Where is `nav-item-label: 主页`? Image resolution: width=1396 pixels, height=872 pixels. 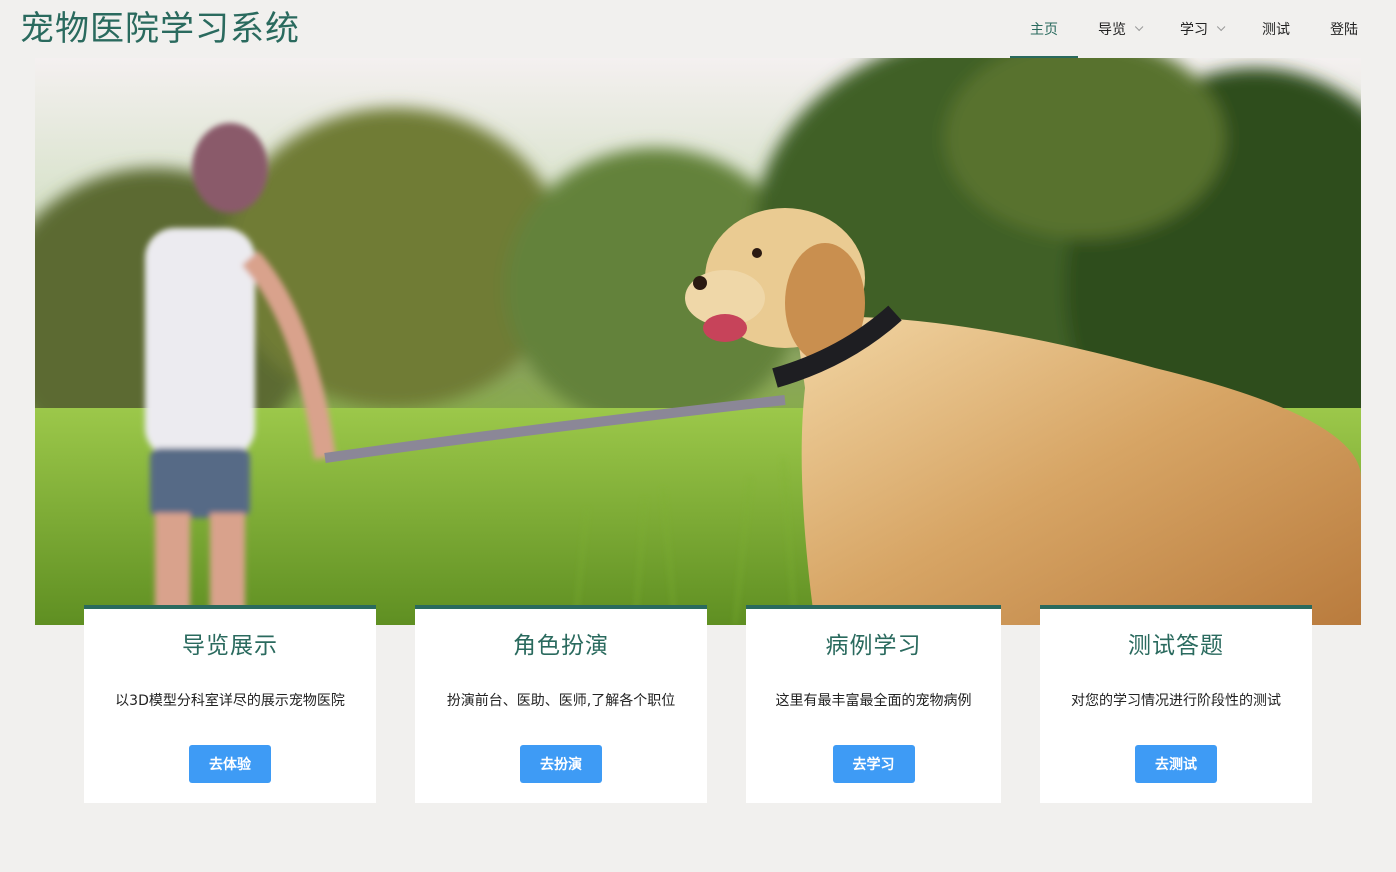 nav-item-label: 主页 is located at coordinates (1044, 30).